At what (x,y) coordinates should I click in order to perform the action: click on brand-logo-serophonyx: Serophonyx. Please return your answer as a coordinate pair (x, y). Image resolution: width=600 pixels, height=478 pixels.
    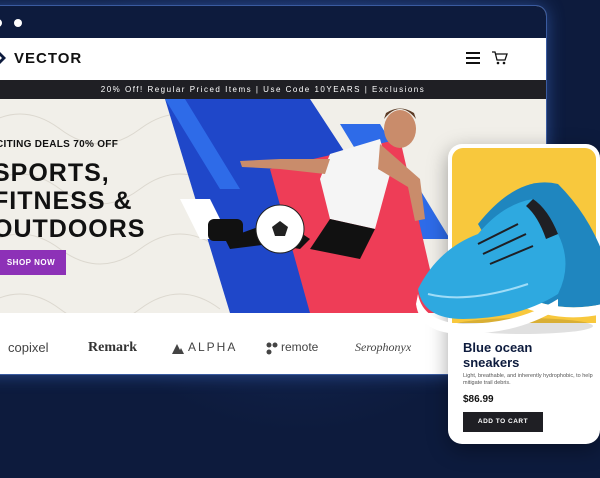
    Looking at the image, I should click on (383, 347).